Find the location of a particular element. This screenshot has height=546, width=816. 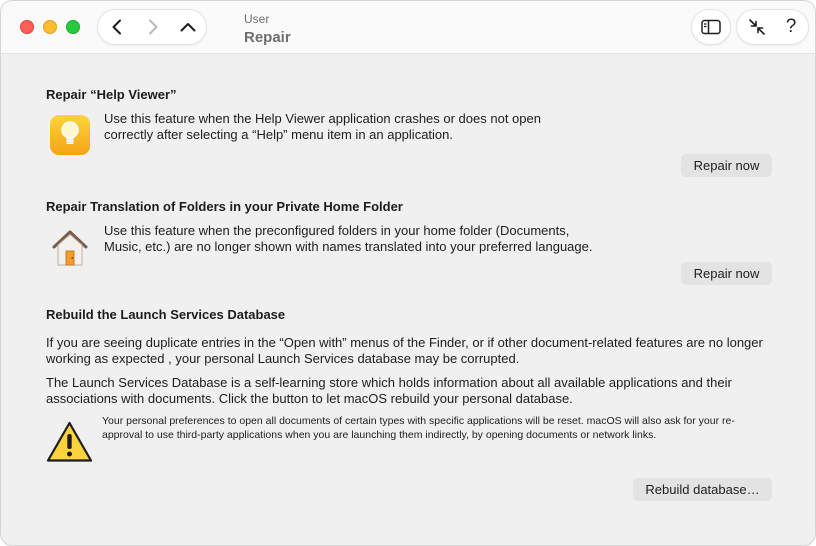

chevron-right-icon is located at coordinates (153, 27).